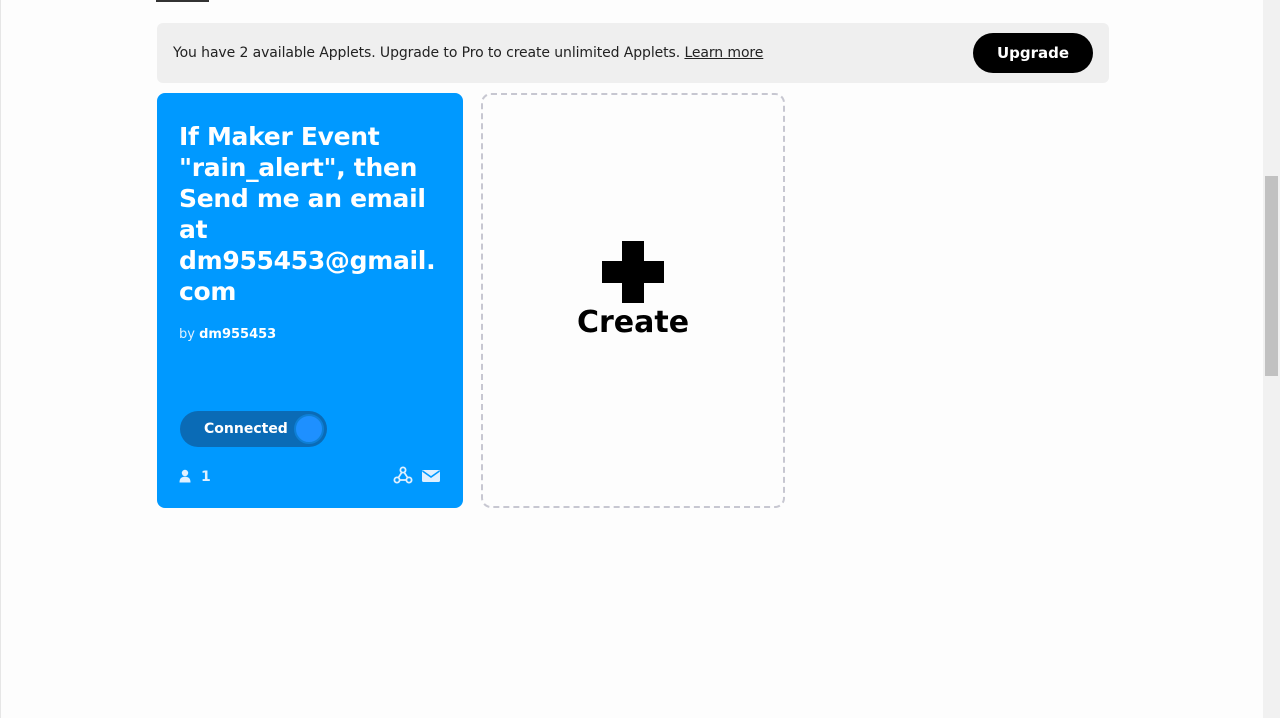  What do you see at coordinates (633, 272) in the screenshot?
I see `plus-icon` at bounding box center [633, 272].